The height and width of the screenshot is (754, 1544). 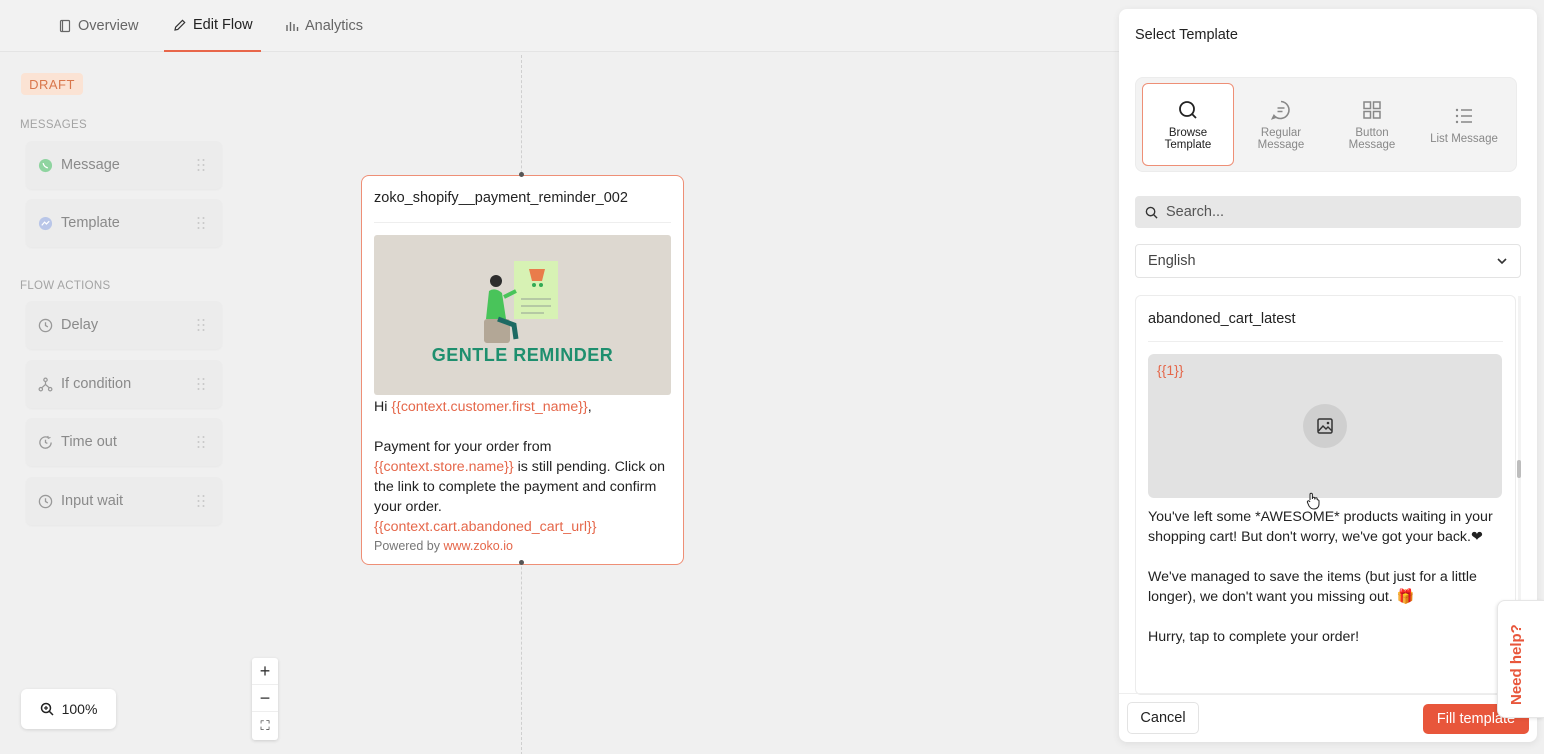 I want to click on tab-analytics: Analytics, so click(x=324, y=26).